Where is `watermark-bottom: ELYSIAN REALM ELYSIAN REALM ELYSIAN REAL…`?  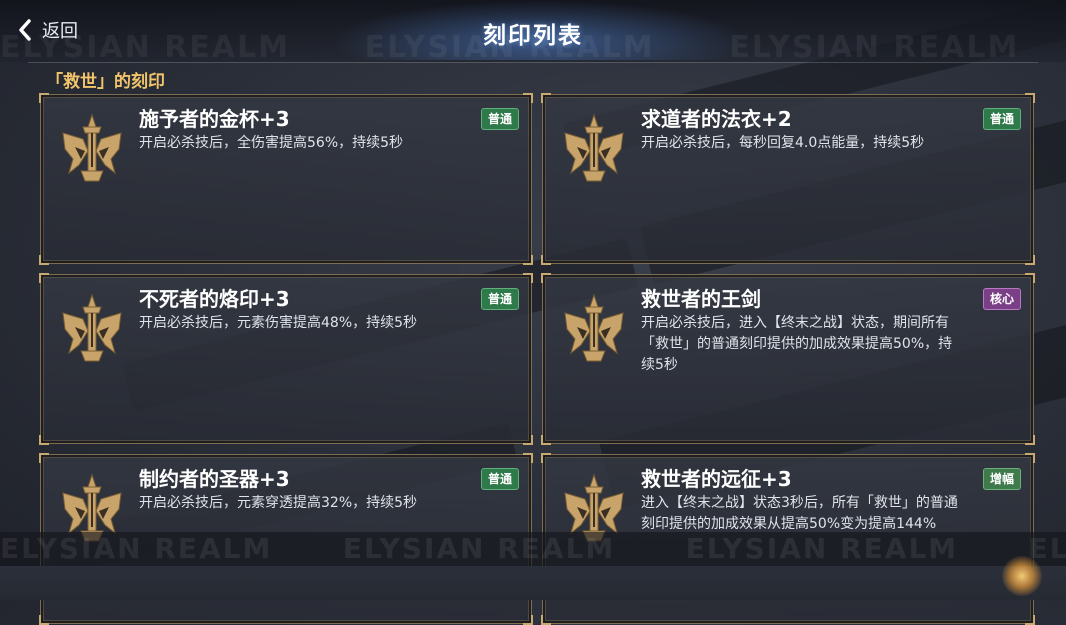
watermark-bottom: ELYSIAN REALM ELYSIAN REALM ELYSIAN REAL… is located at coordinates (533, 548).